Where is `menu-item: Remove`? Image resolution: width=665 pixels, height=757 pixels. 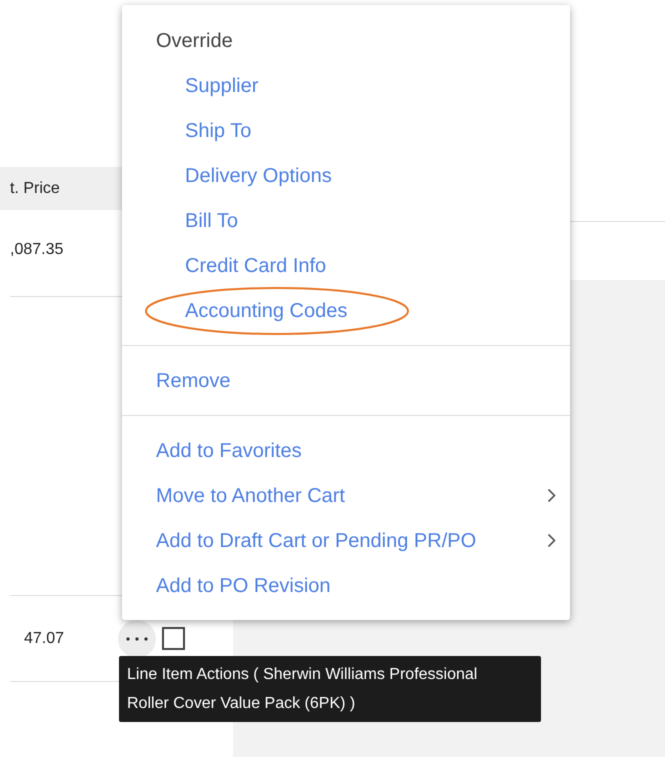 menu-item: Remove is located at coordinates (346, 380).